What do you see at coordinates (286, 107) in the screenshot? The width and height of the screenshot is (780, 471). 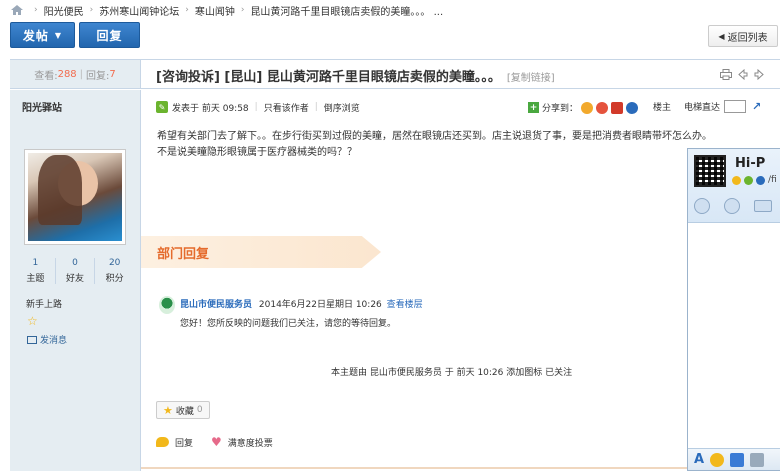 I see `only-author-link: 只看该作者` at bounding box center [286, 107].